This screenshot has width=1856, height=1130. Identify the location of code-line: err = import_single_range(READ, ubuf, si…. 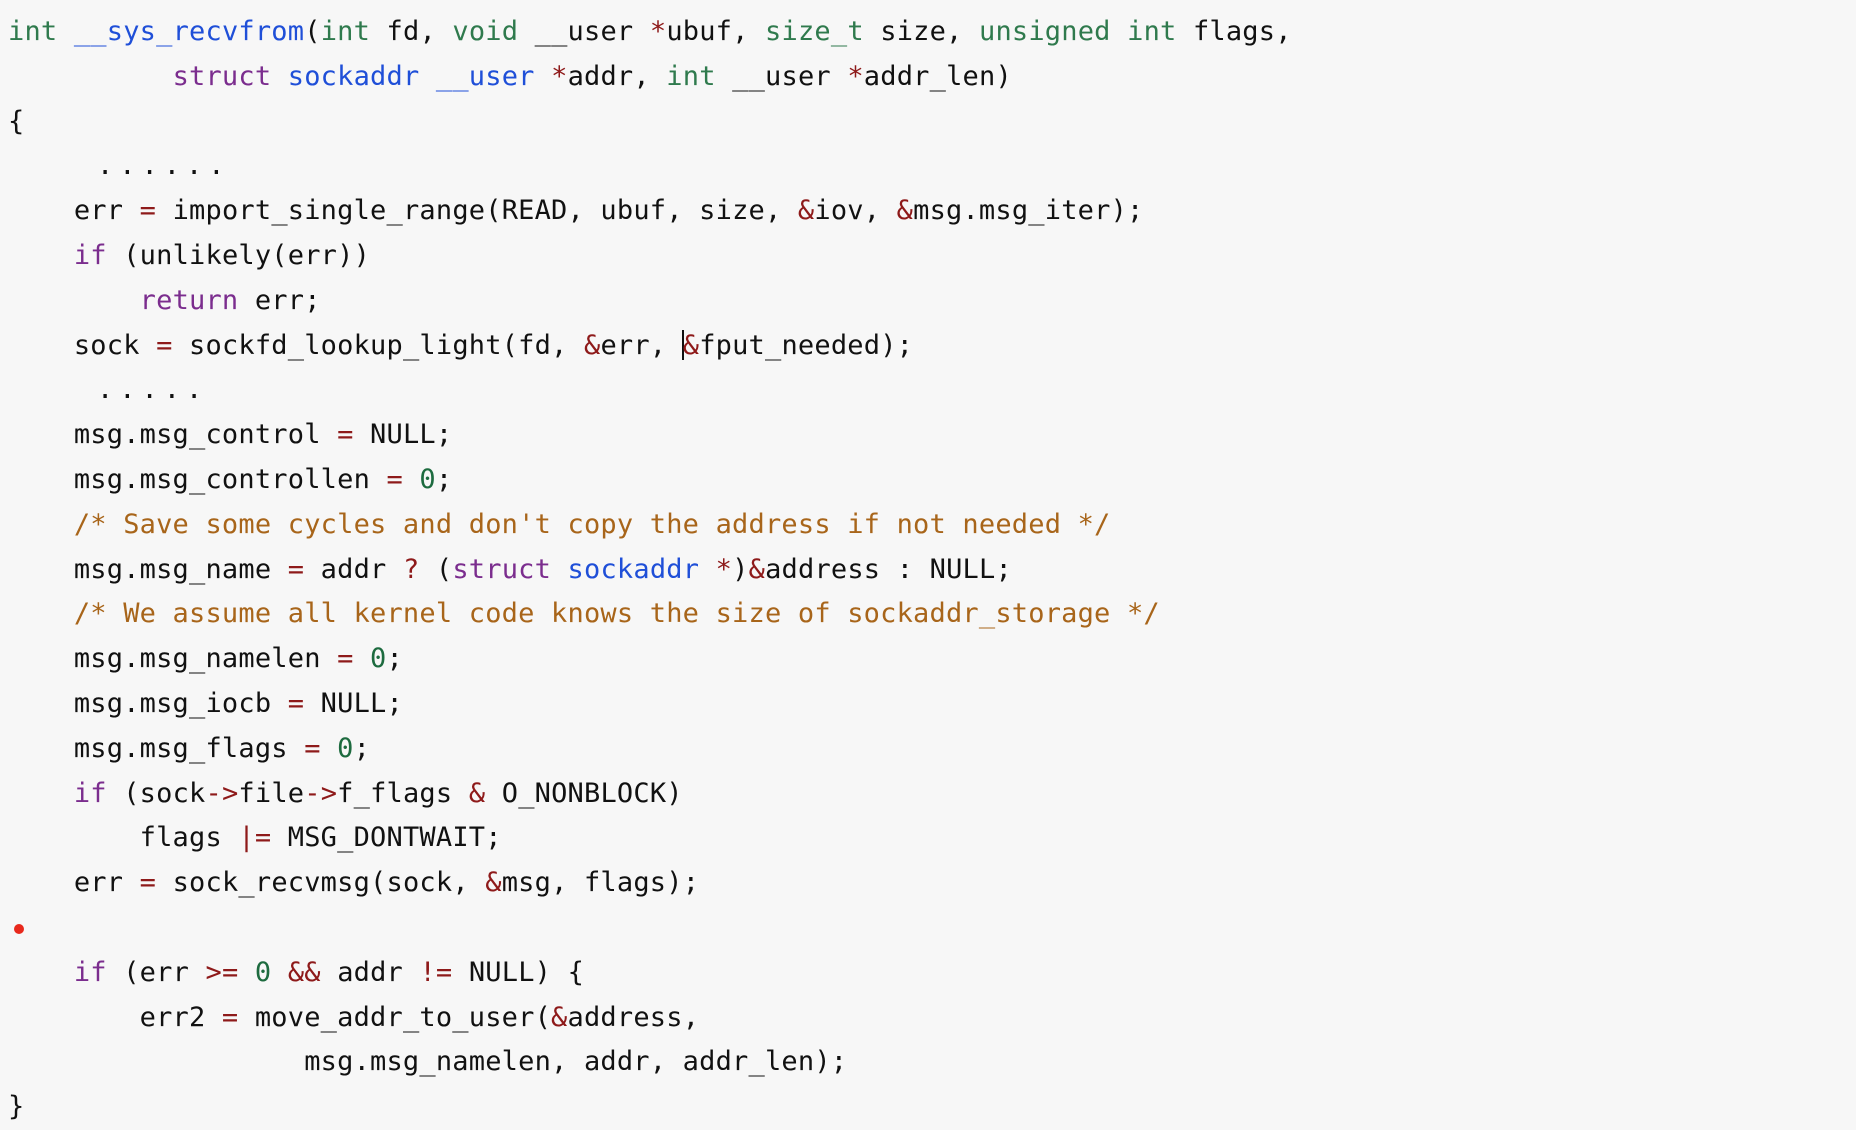
(928, 211).